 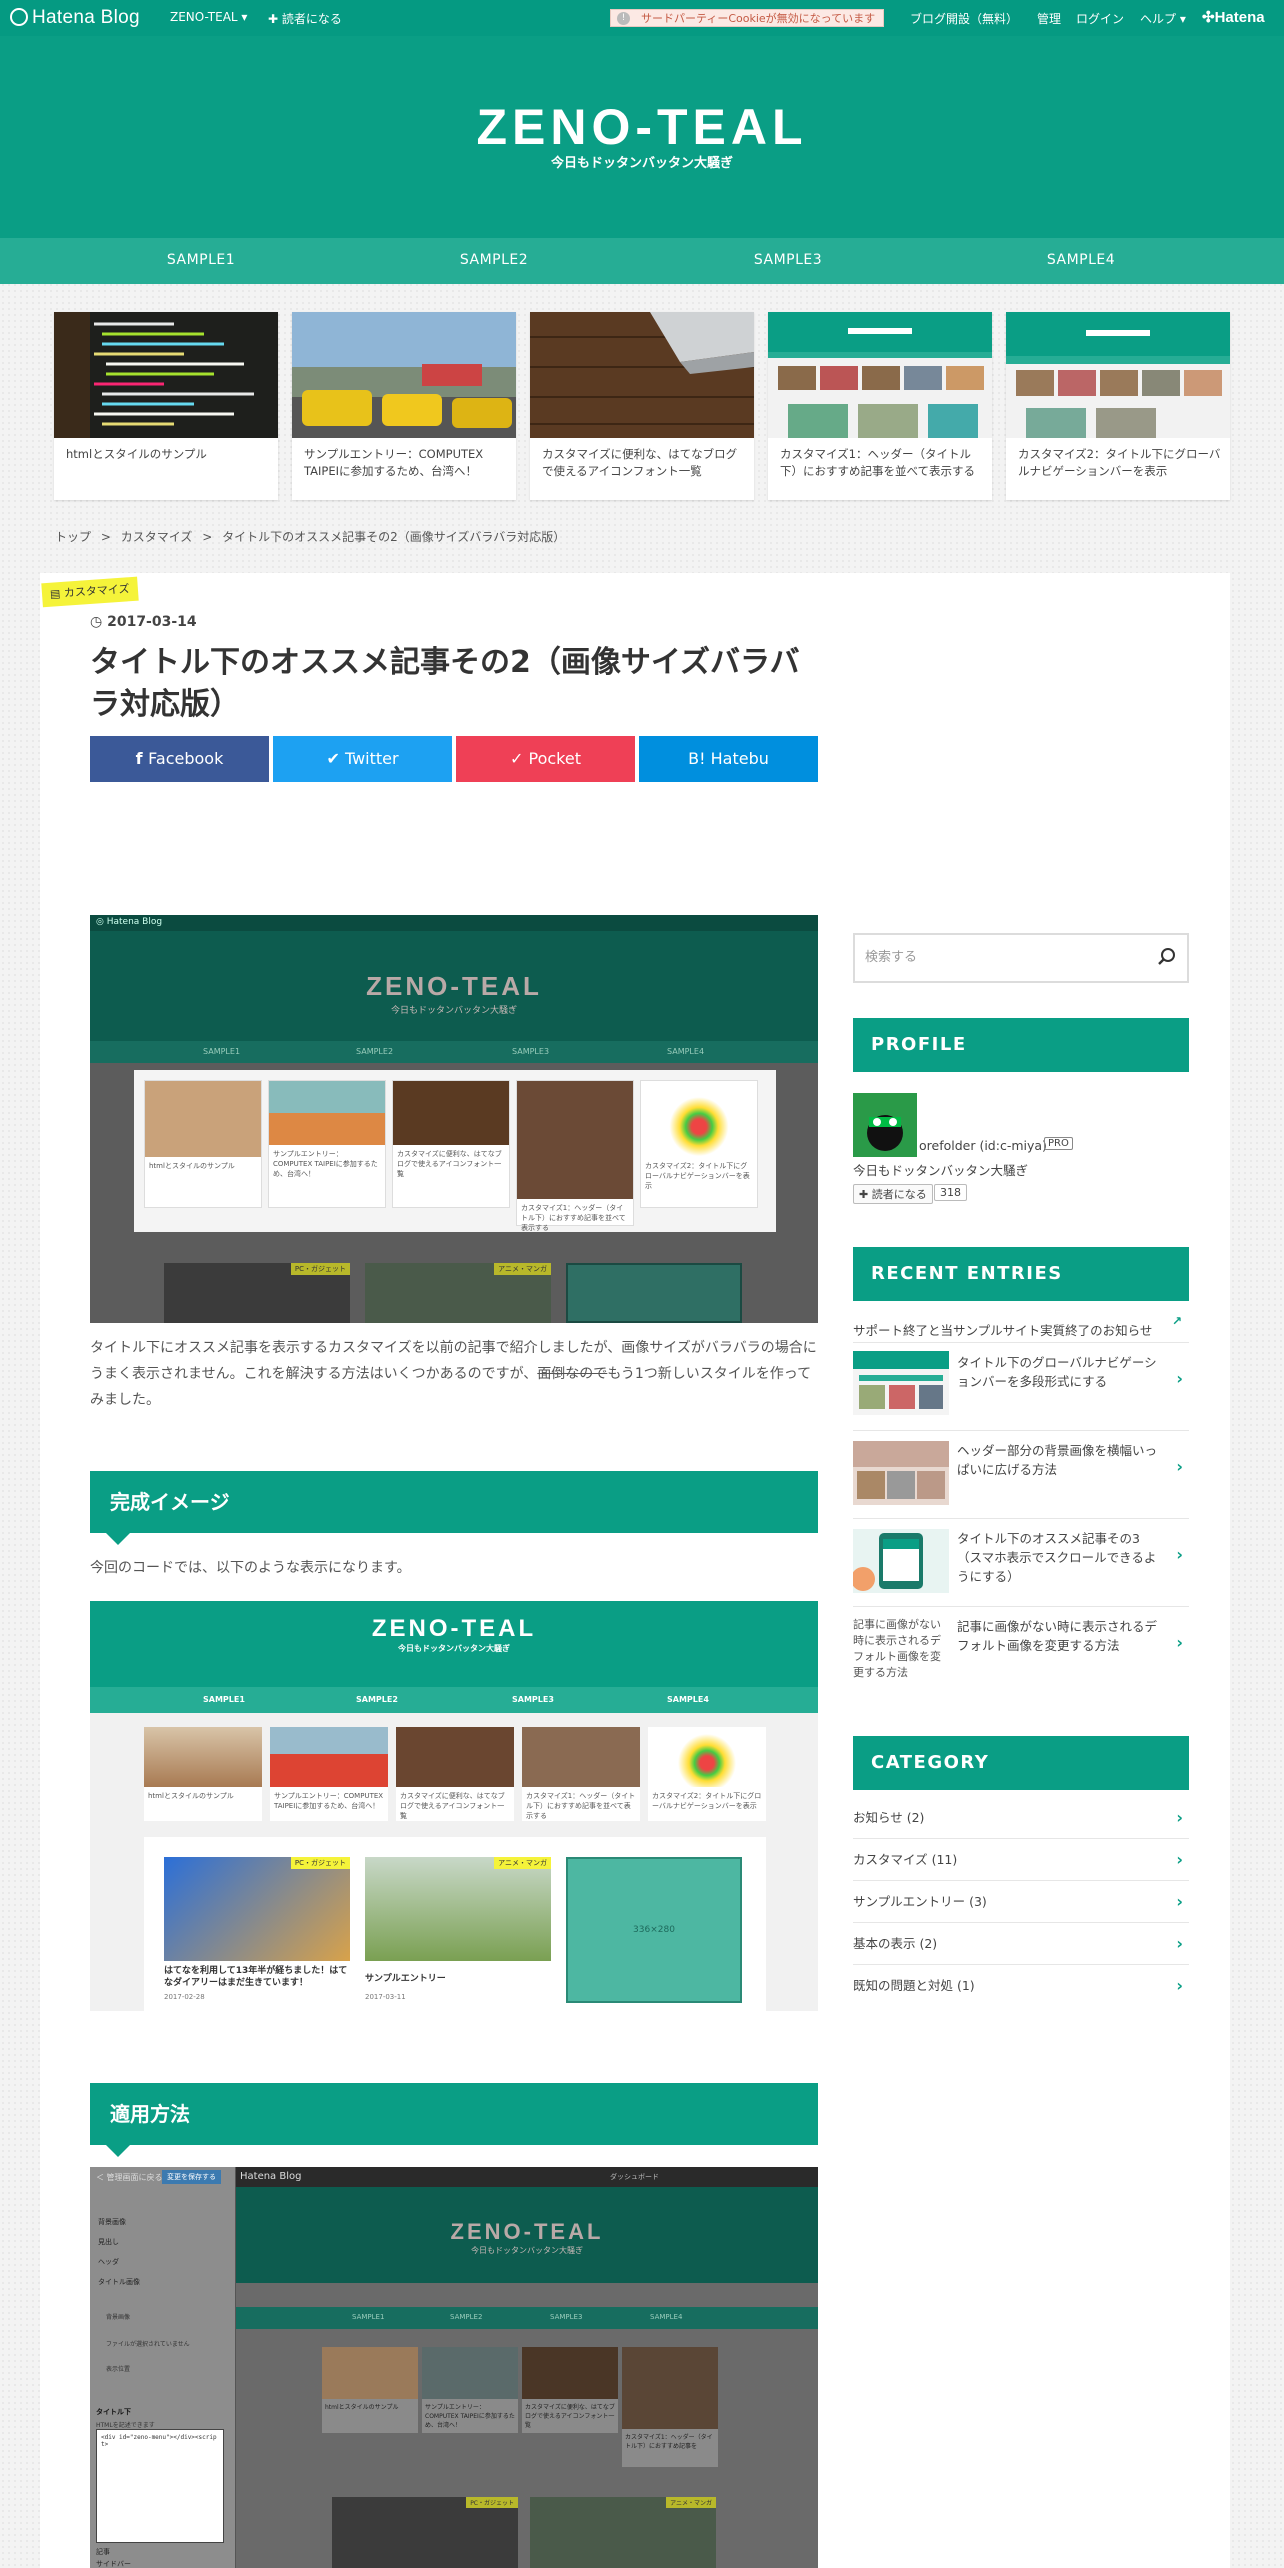 I want to click on profile-name: orefolder (id:c-miya), so click(x=983, y=1145).